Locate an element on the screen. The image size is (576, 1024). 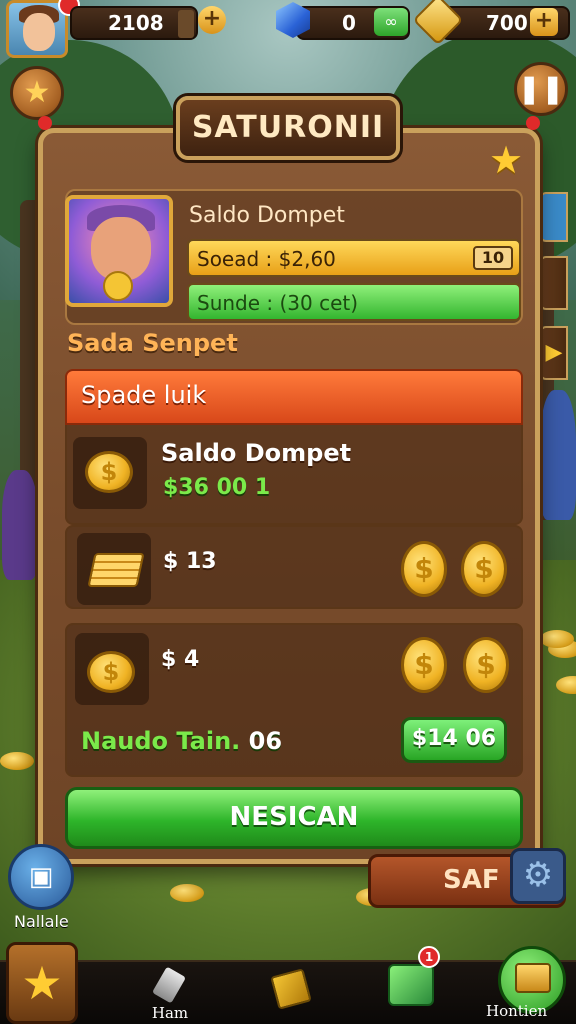
nav-item-map is located at coordinates (292, 993).